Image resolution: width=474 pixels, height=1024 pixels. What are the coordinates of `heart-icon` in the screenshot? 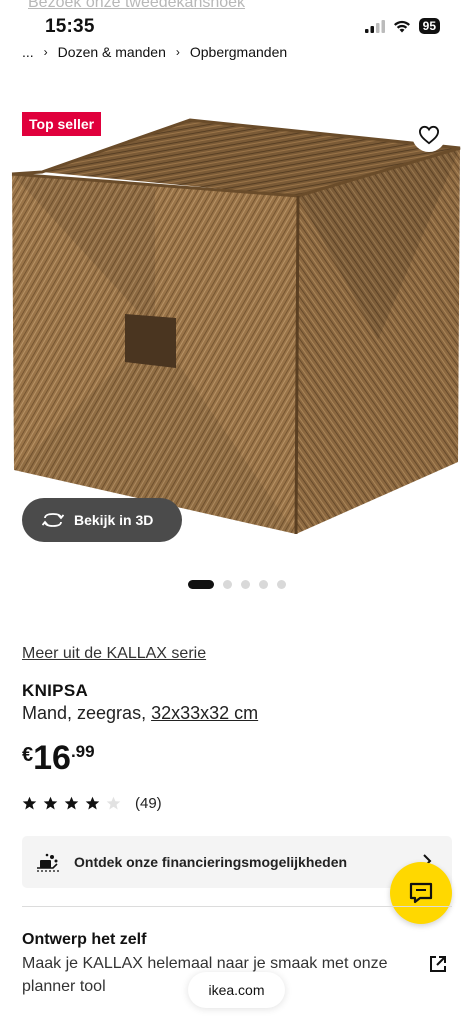 It's located at (429, 135).